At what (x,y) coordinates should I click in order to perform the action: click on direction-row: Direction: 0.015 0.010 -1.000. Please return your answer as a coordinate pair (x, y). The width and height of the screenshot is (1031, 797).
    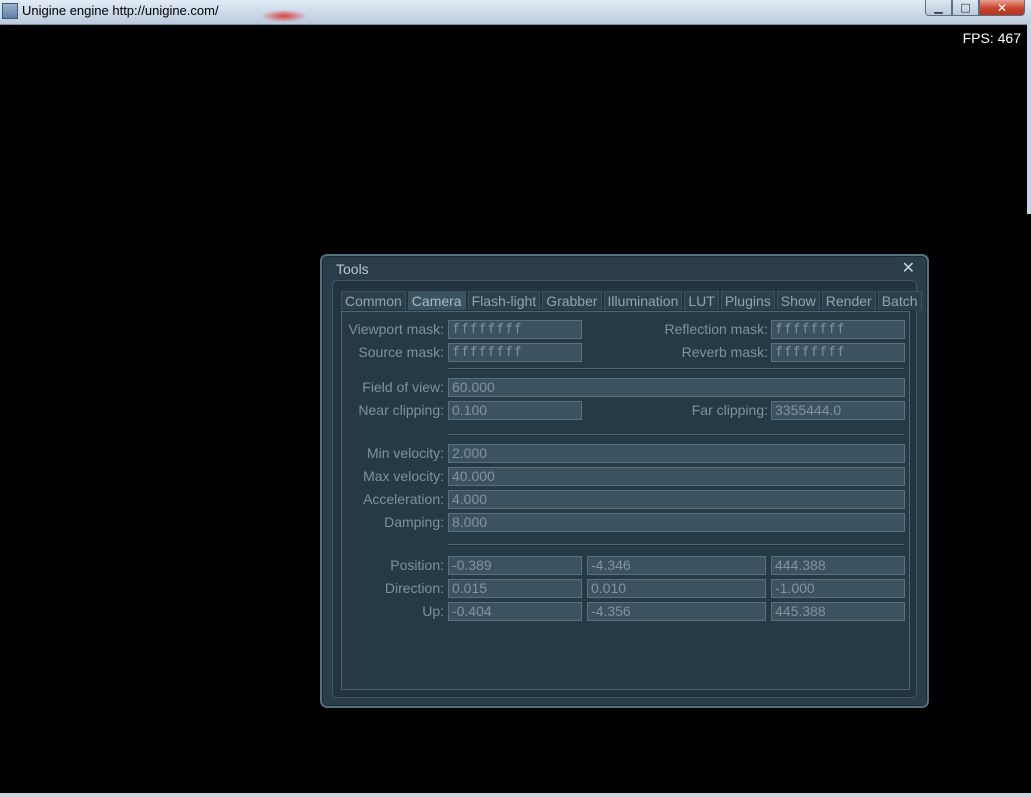
    Looking at the image, I should click on (625, 588).